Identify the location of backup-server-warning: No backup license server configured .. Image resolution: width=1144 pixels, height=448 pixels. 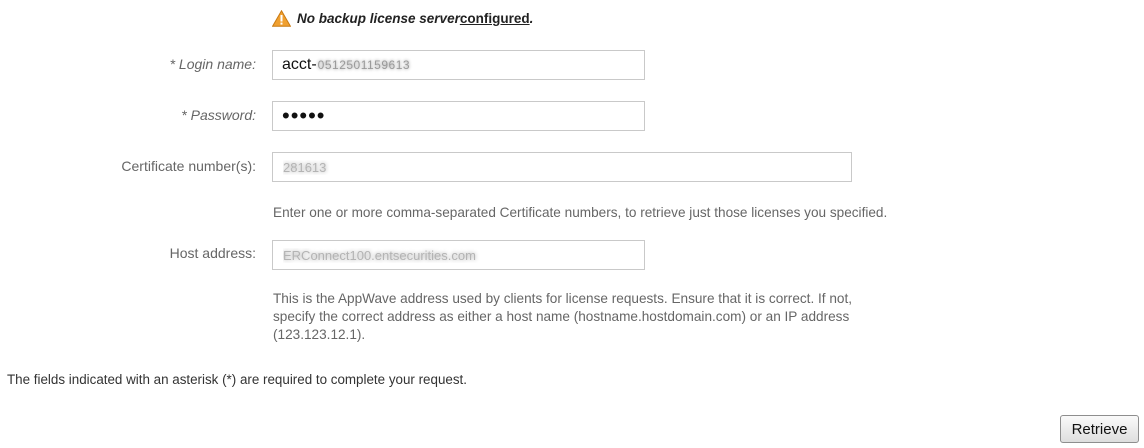
(402, 18).